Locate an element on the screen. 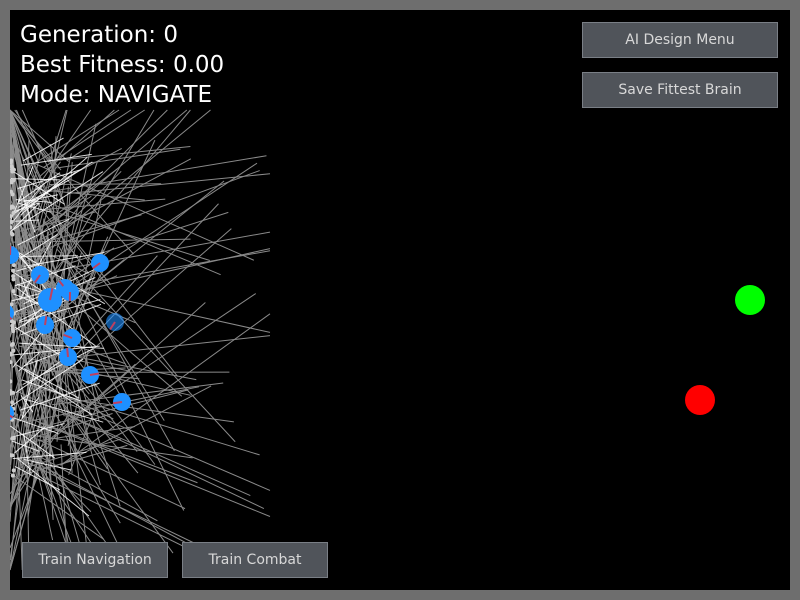 The height and width of the screenshot is (600, 800). red-hazard-dot is located at coordinates (700, 400).